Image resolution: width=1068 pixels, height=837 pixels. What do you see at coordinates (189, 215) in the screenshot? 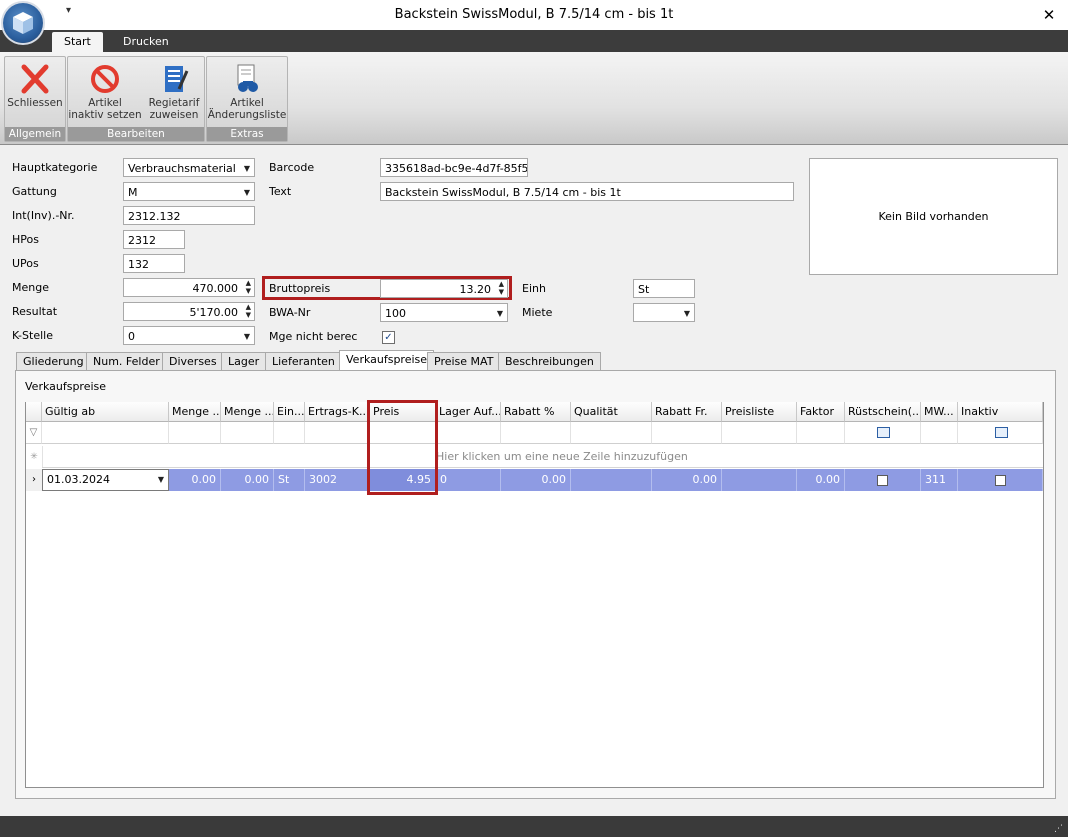
I see `intnr-field: 2312.132` at bounding box center [189, 215].